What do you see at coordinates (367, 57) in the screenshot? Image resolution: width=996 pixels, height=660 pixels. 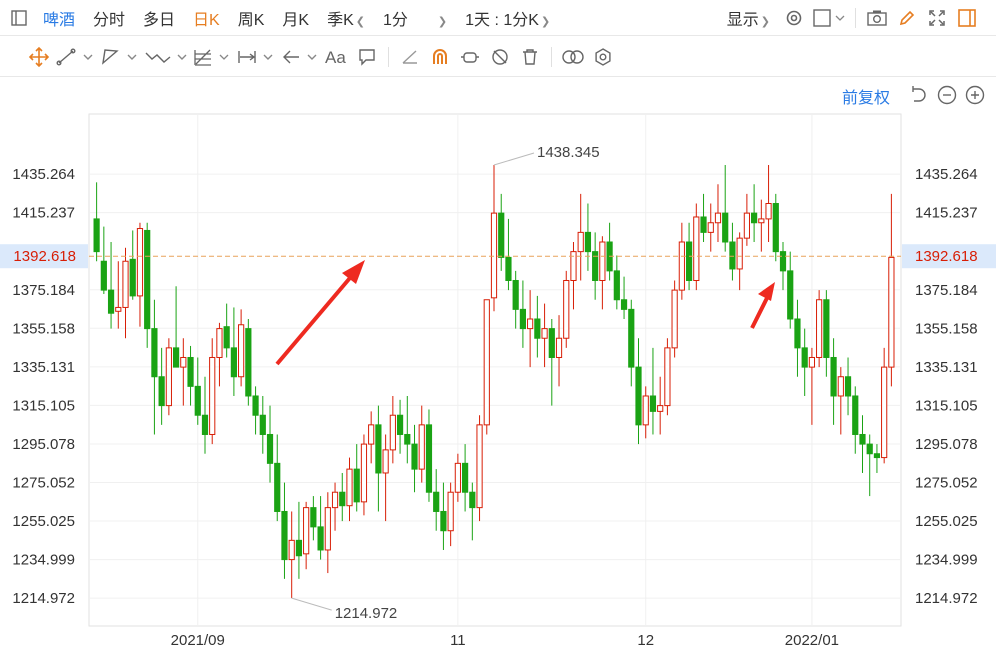 I see `comment-icon` at bounding box center [367, 57].